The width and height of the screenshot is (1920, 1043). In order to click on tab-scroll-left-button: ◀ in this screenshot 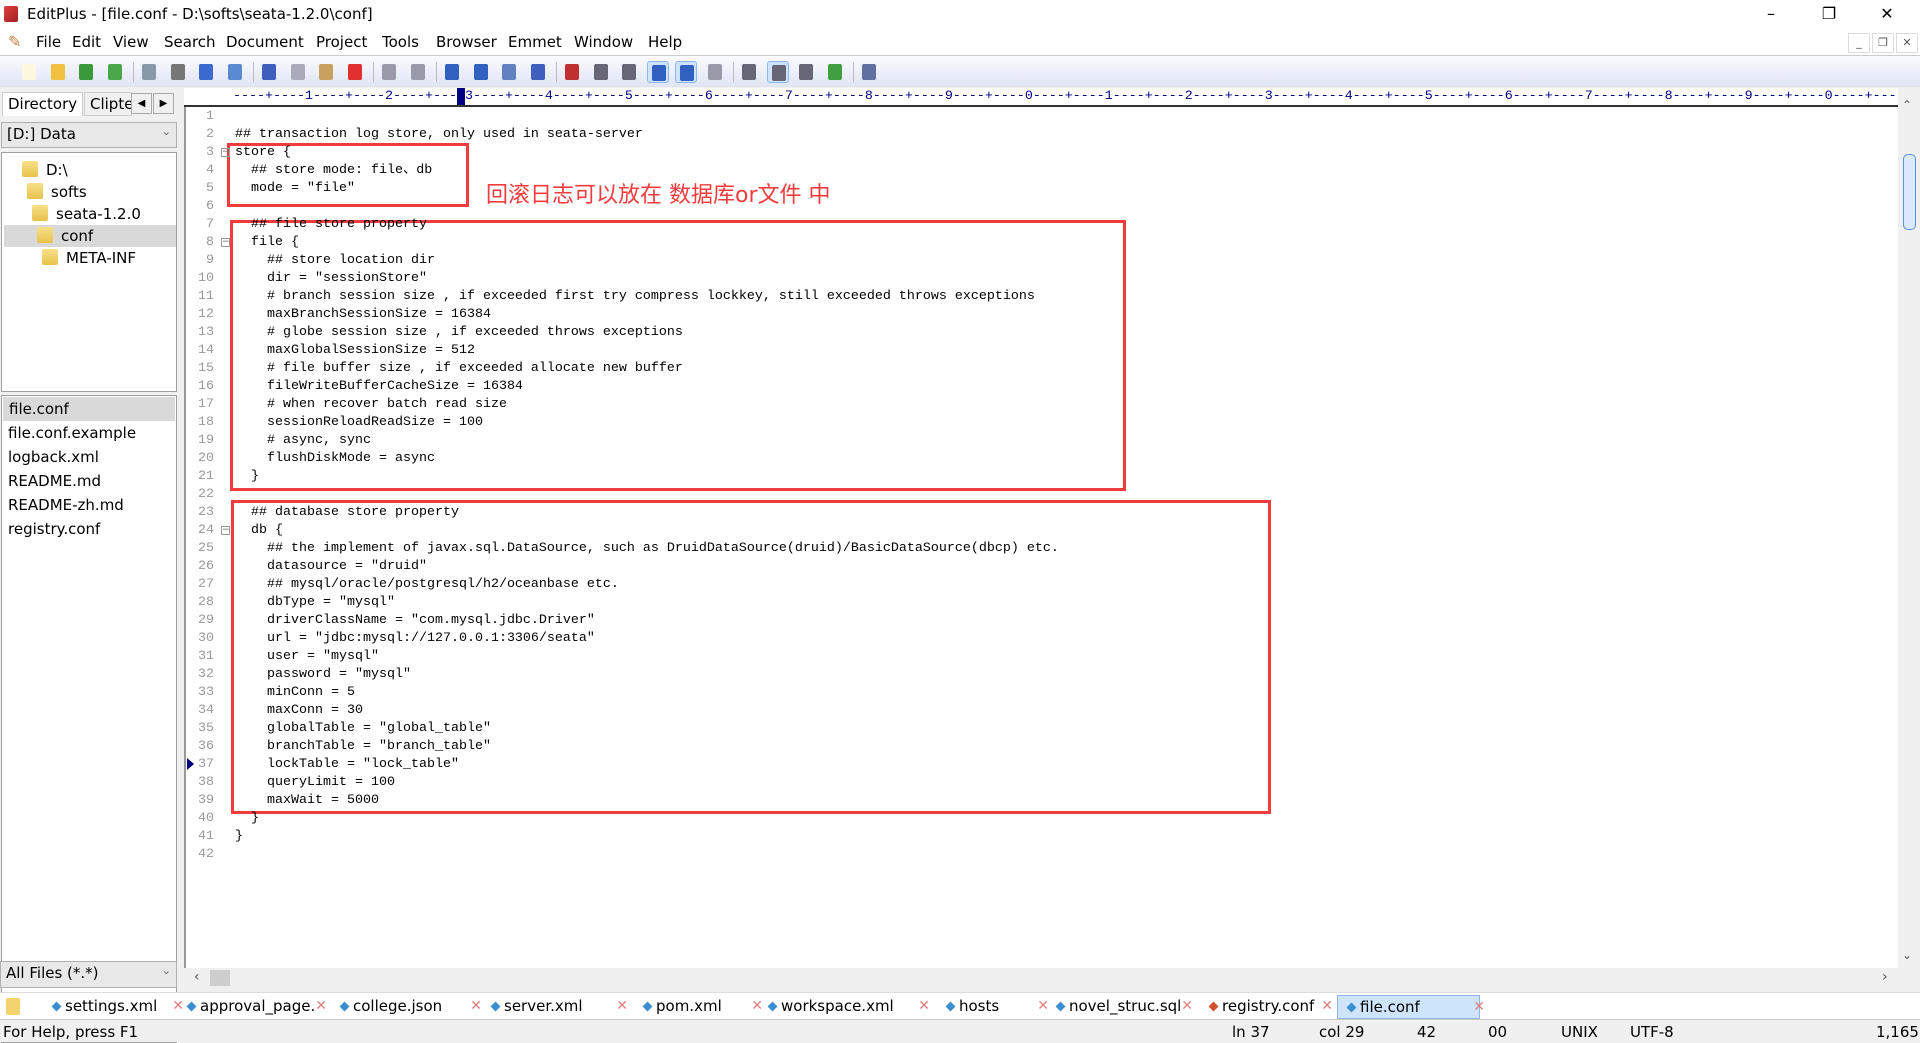, I will do `click(141, 103)`.